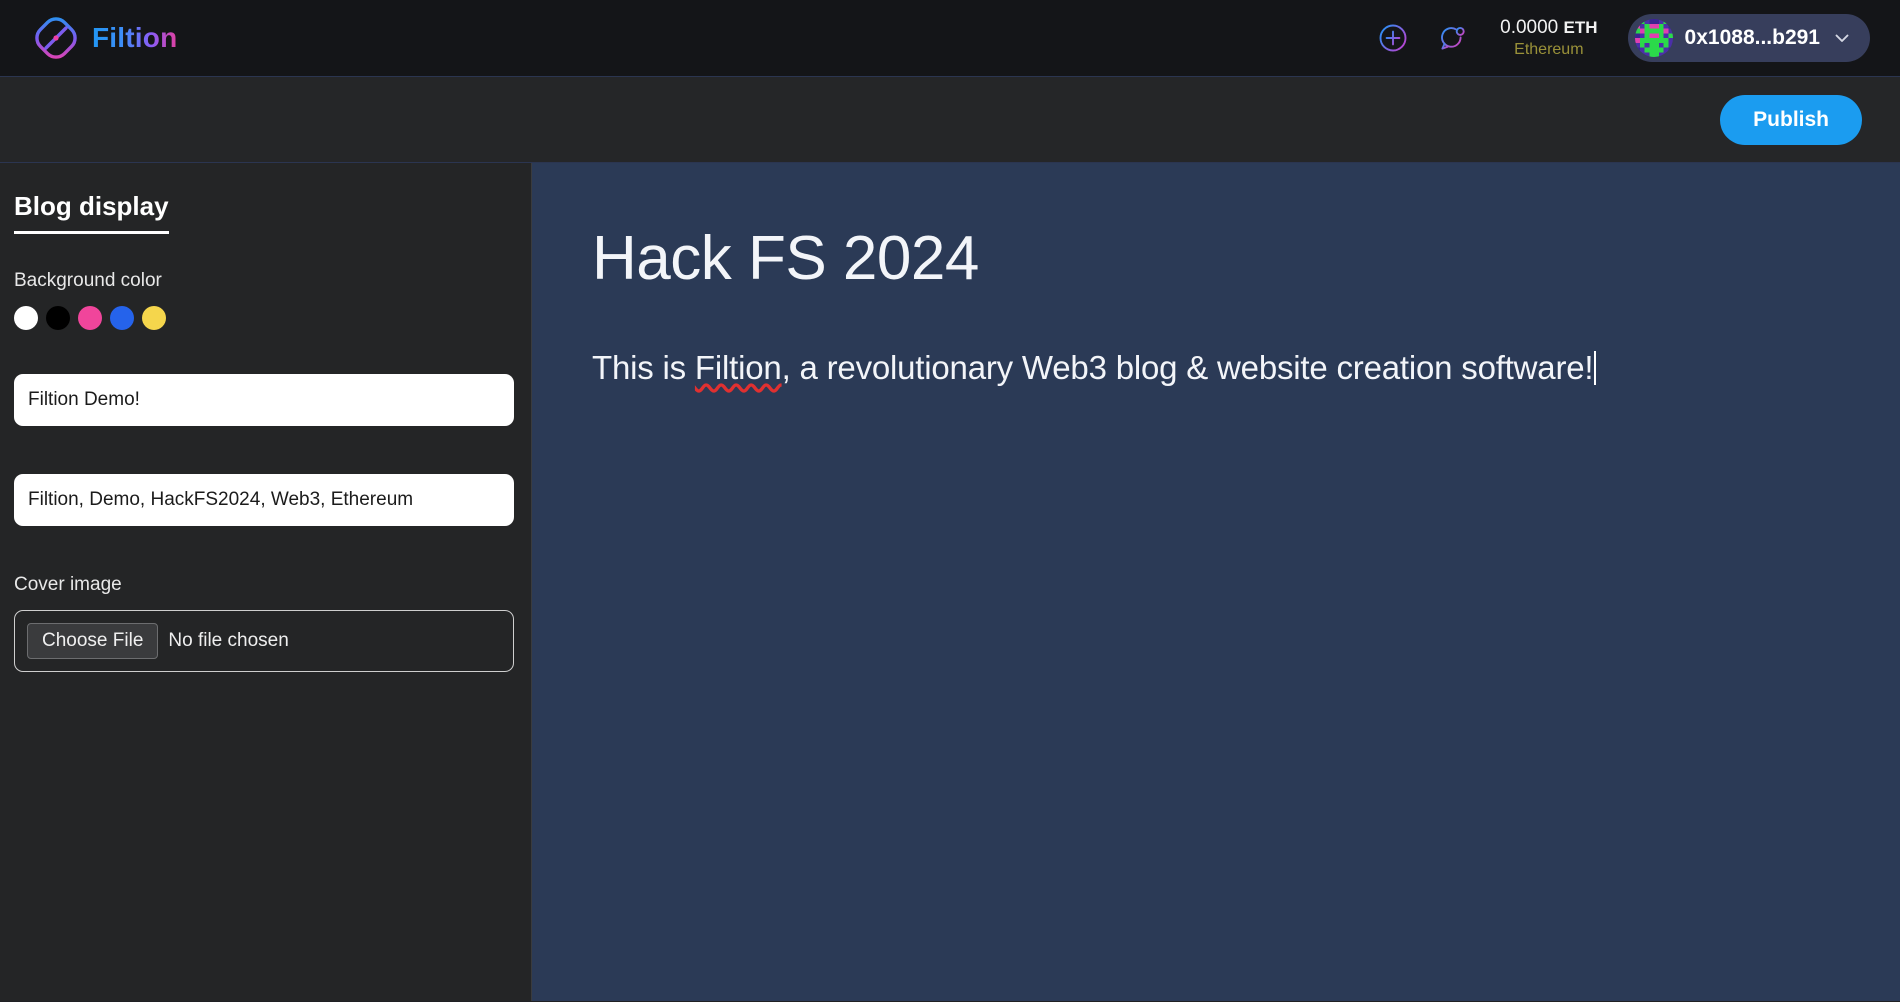 The image size is (1900, 1002). I want to click on swatch-blue, so click(122, 318).